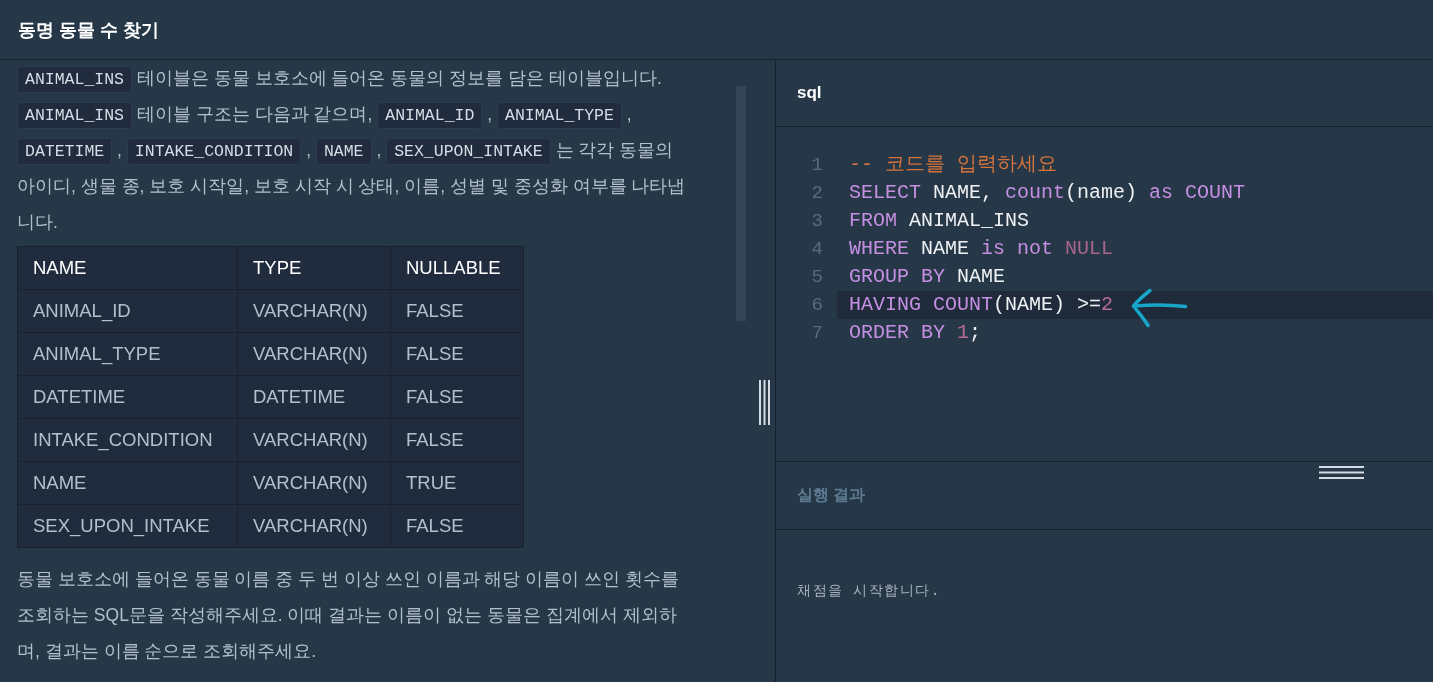 Image resolution: width=1433 pixels, height=682 pixels. Describe the element at coordinates (981, 249) in the screenshot. I see `code-line: WHERE NAME is not NULL` at that location.